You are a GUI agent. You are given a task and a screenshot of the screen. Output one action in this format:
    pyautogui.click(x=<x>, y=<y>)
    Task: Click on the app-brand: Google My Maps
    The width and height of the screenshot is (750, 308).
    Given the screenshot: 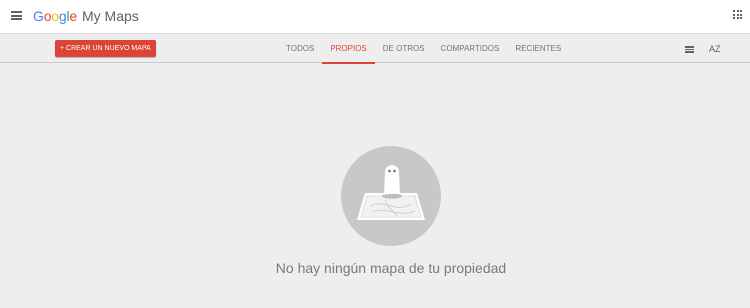 What is the action you would take?
    pyautogui.click(x=86, y=16)
    